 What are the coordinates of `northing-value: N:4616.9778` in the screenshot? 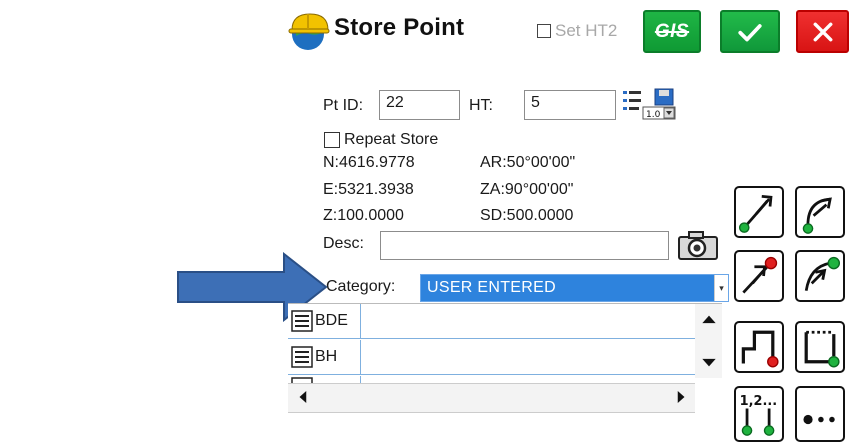 It's located at (369, 162).